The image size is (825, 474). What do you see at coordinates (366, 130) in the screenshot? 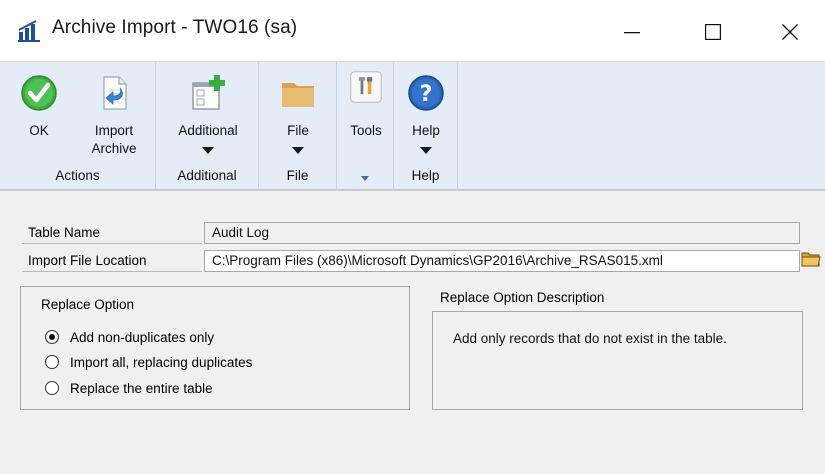
I see `tools-button-label: Tools` at bounding box center [366, 130].